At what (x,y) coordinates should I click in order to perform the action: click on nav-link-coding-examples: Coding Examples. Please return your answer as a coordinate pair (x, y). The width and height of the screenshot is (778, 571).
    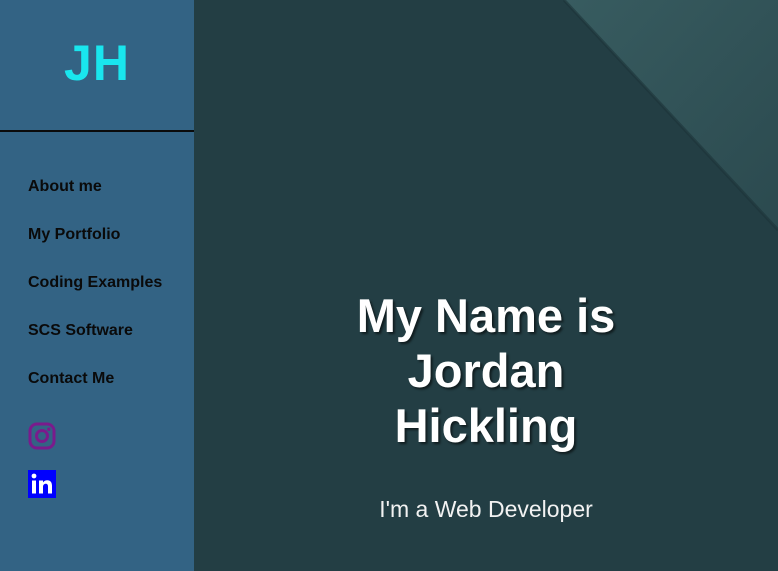
    Looking at the image, I should click on (95, 282).